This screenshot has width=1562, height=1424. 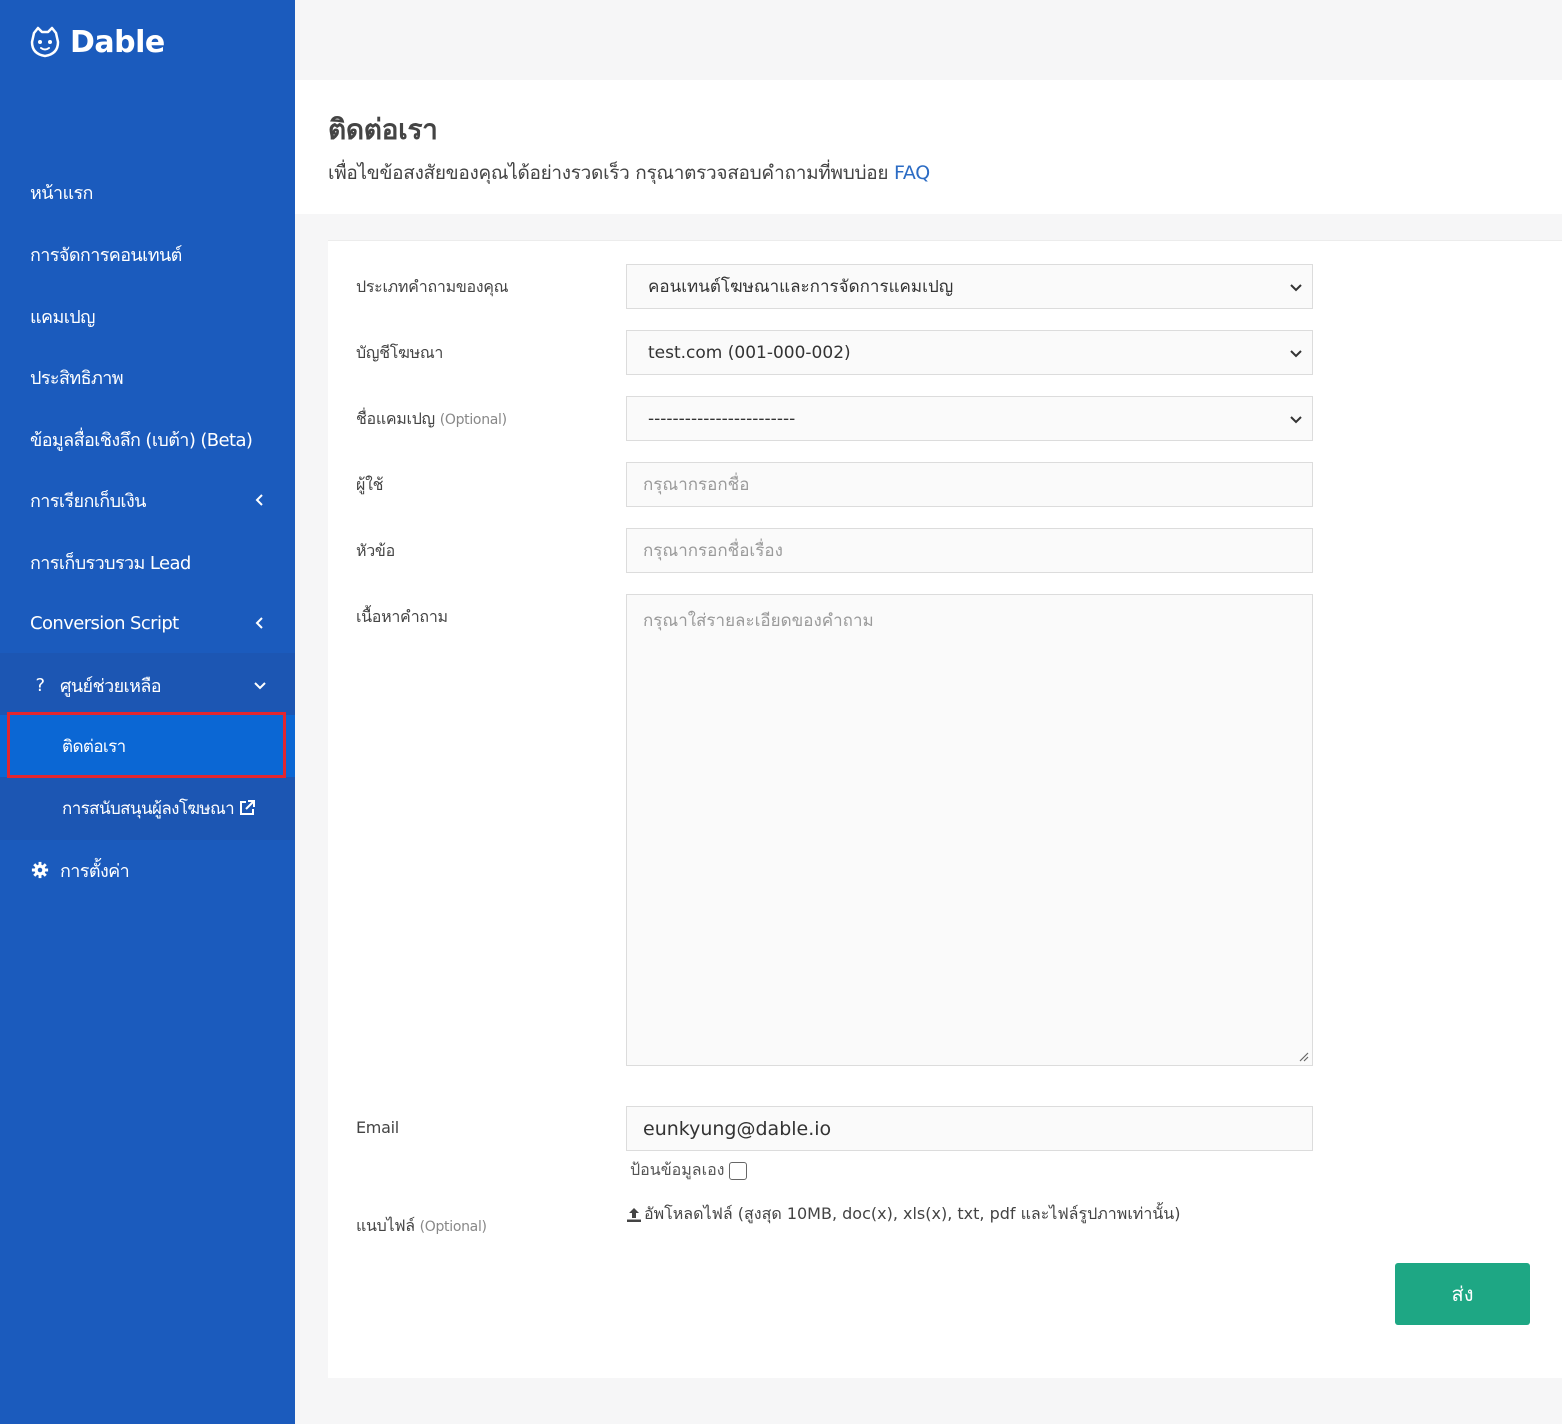 I want to click on campaign-name-select: ------------------------, so click(x=969, y=418).